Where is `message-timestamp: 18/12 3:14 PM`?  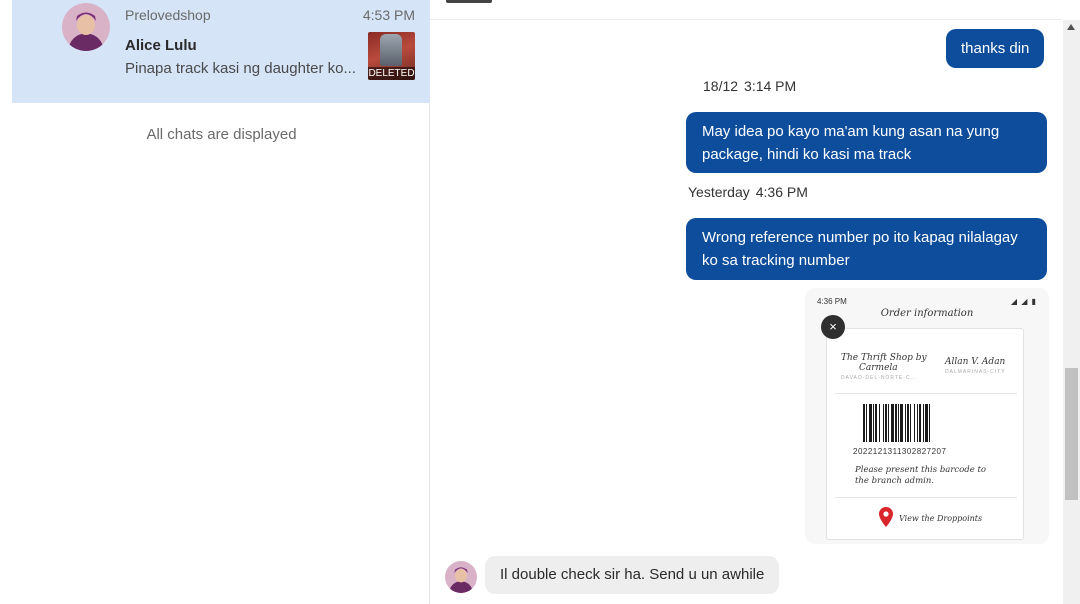
message-timestamp: 18/12 3:14 PM is located at coordinates (749, 86).